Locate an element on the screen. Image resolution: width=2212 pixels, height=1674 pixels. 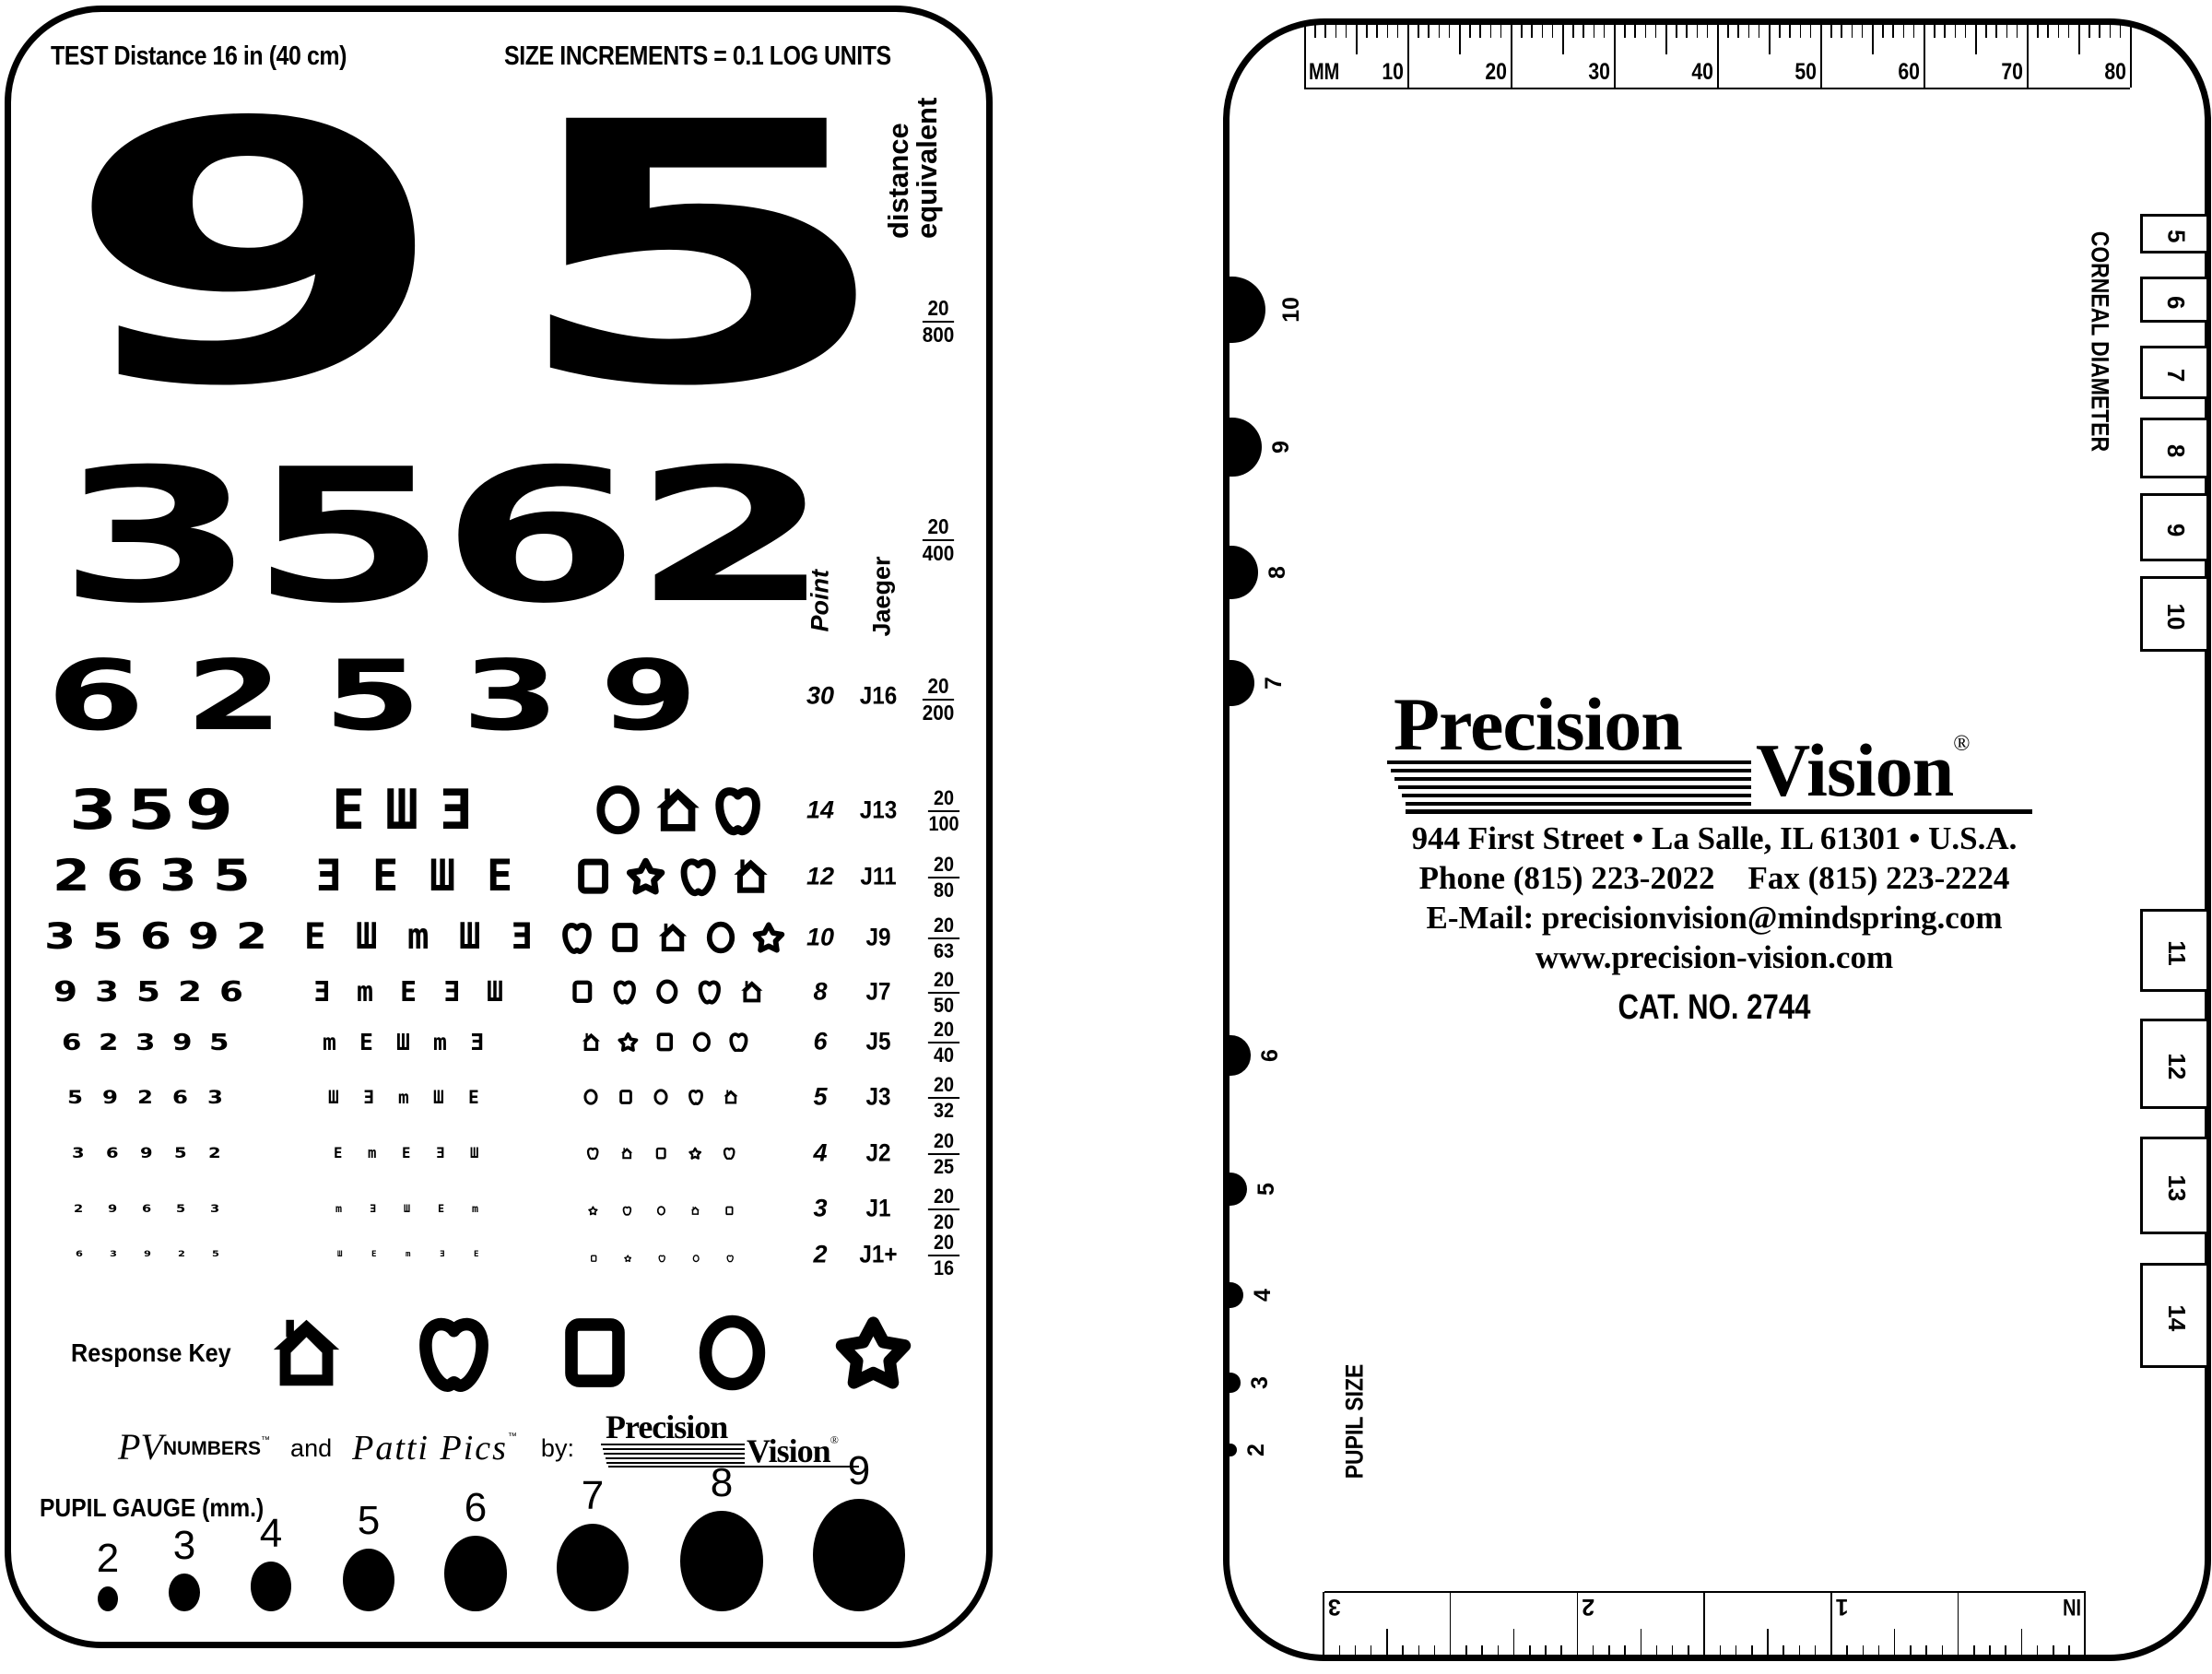
inch-ruler-label: 2 is located at coordinates (1588, 1607).